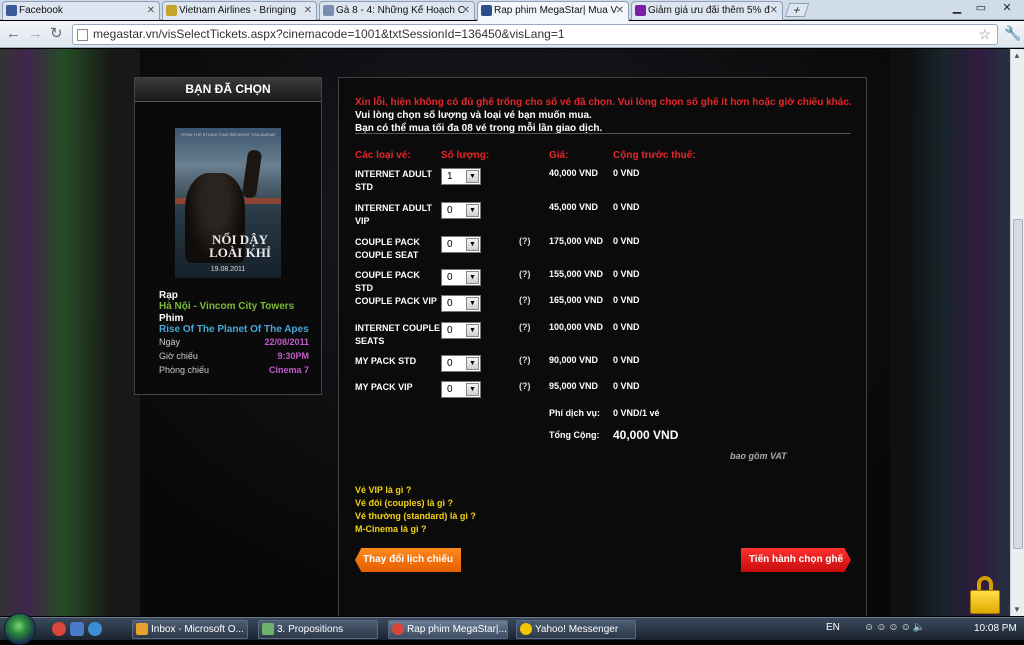 Image resolution: width=1024 pixels, height=645 pixels. I want to click on cinema-value: Hà Nội - Vincom City Towers, so click(227, 306).